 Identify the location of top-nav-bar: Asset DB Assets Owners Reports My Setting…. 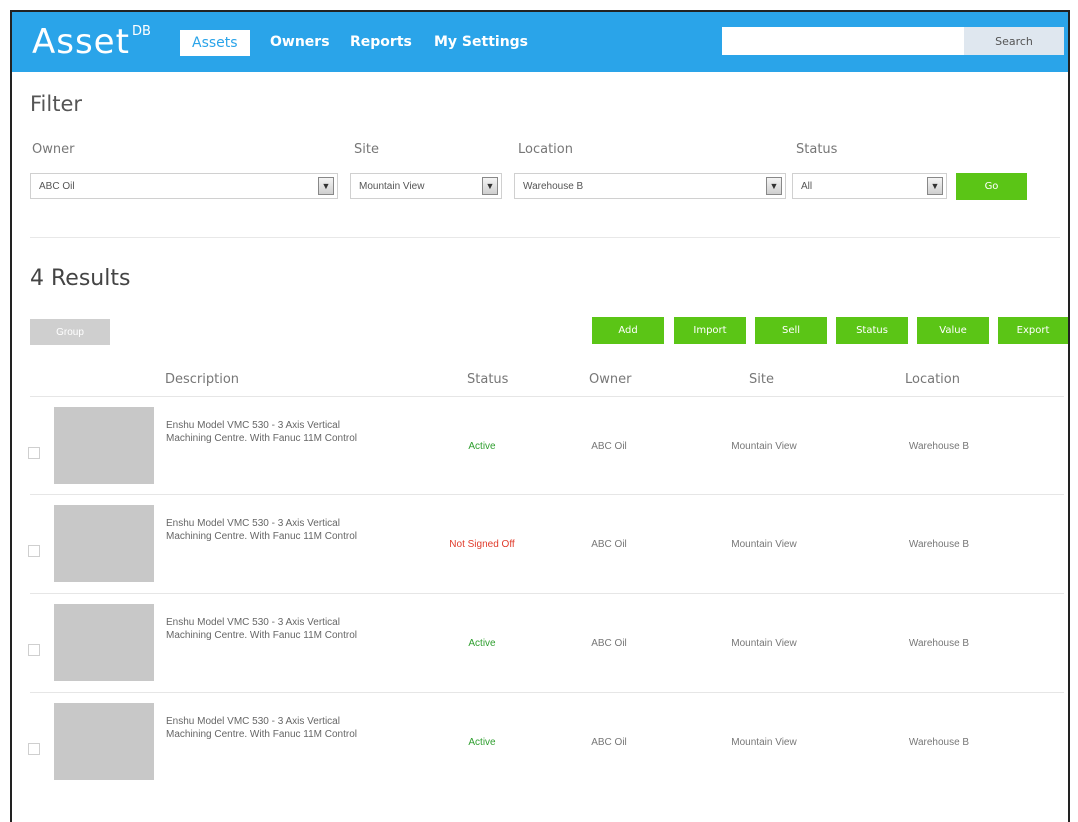
(540, 42).